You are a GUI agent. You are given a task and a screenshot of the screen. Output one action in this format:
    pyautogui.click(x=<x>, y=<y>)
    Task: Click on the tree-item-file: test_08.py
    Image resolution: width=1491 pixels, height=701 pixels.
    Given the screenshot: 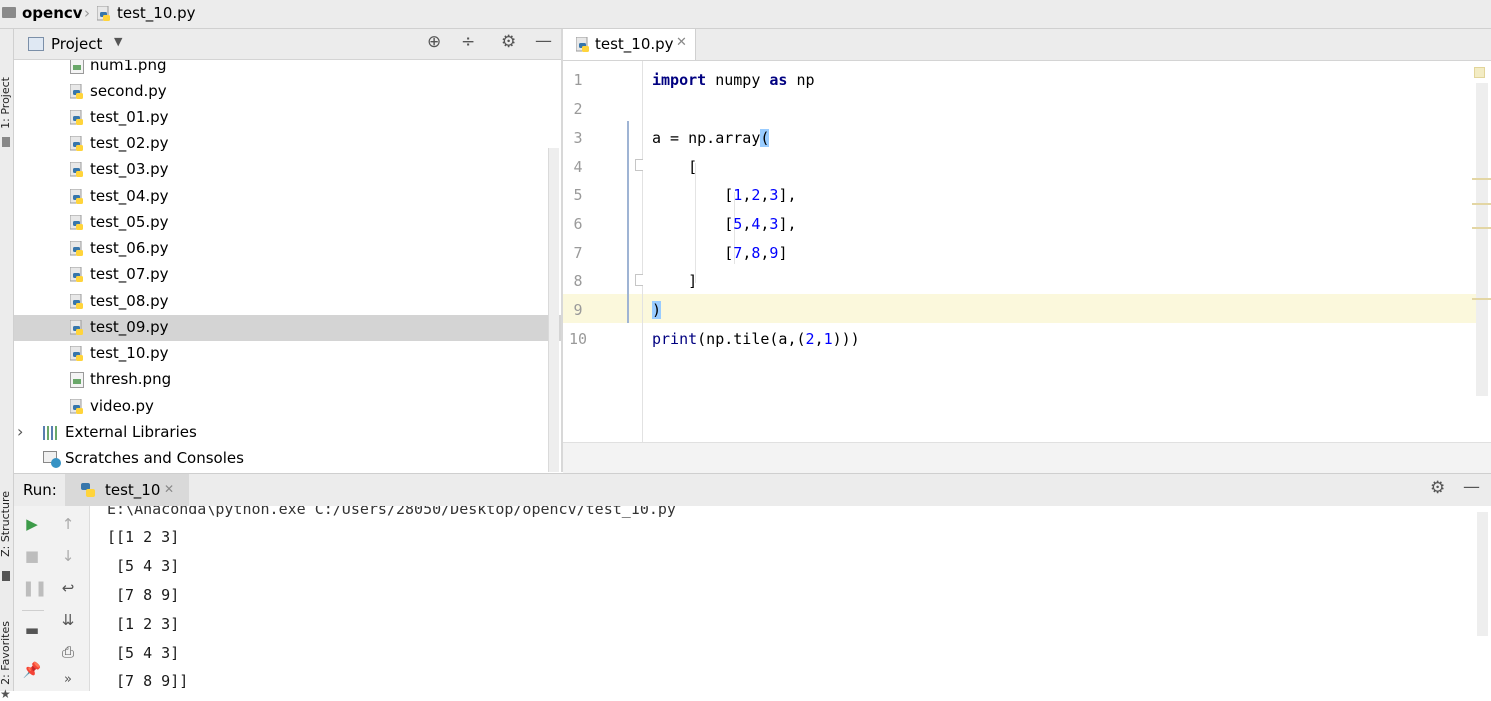 What is the action you would take?
    pyautogui.click(x=287, y=302)
    